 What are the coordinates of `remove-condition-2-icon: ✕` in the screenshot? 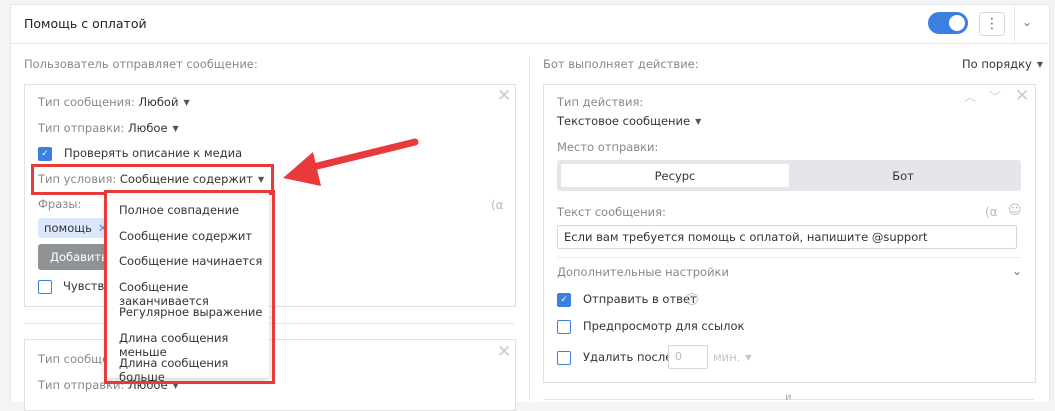 It's located at (504, 352).